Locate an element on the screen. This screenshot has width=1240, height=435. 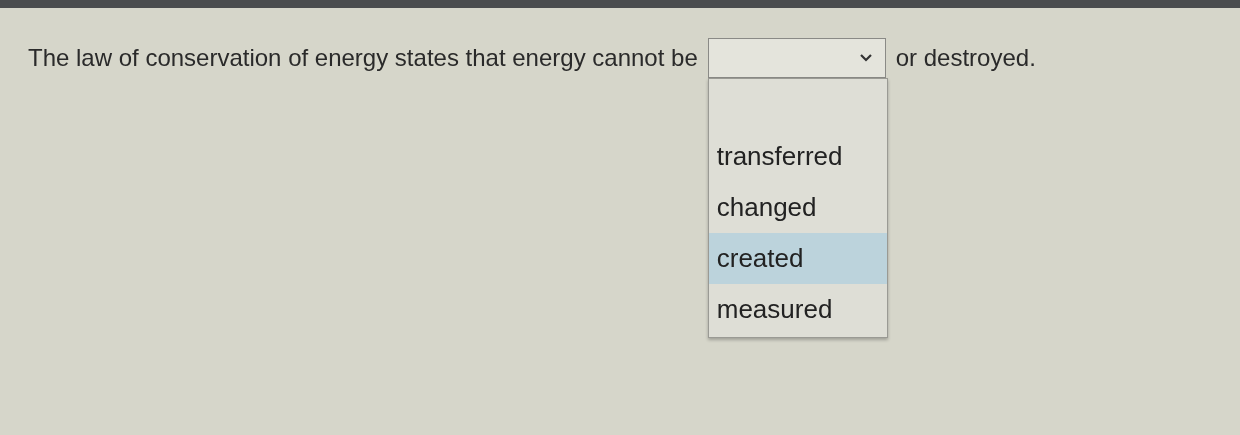
question-text: The law of conservation of energy states that energy cannot be is located at coordinates (363, 58).